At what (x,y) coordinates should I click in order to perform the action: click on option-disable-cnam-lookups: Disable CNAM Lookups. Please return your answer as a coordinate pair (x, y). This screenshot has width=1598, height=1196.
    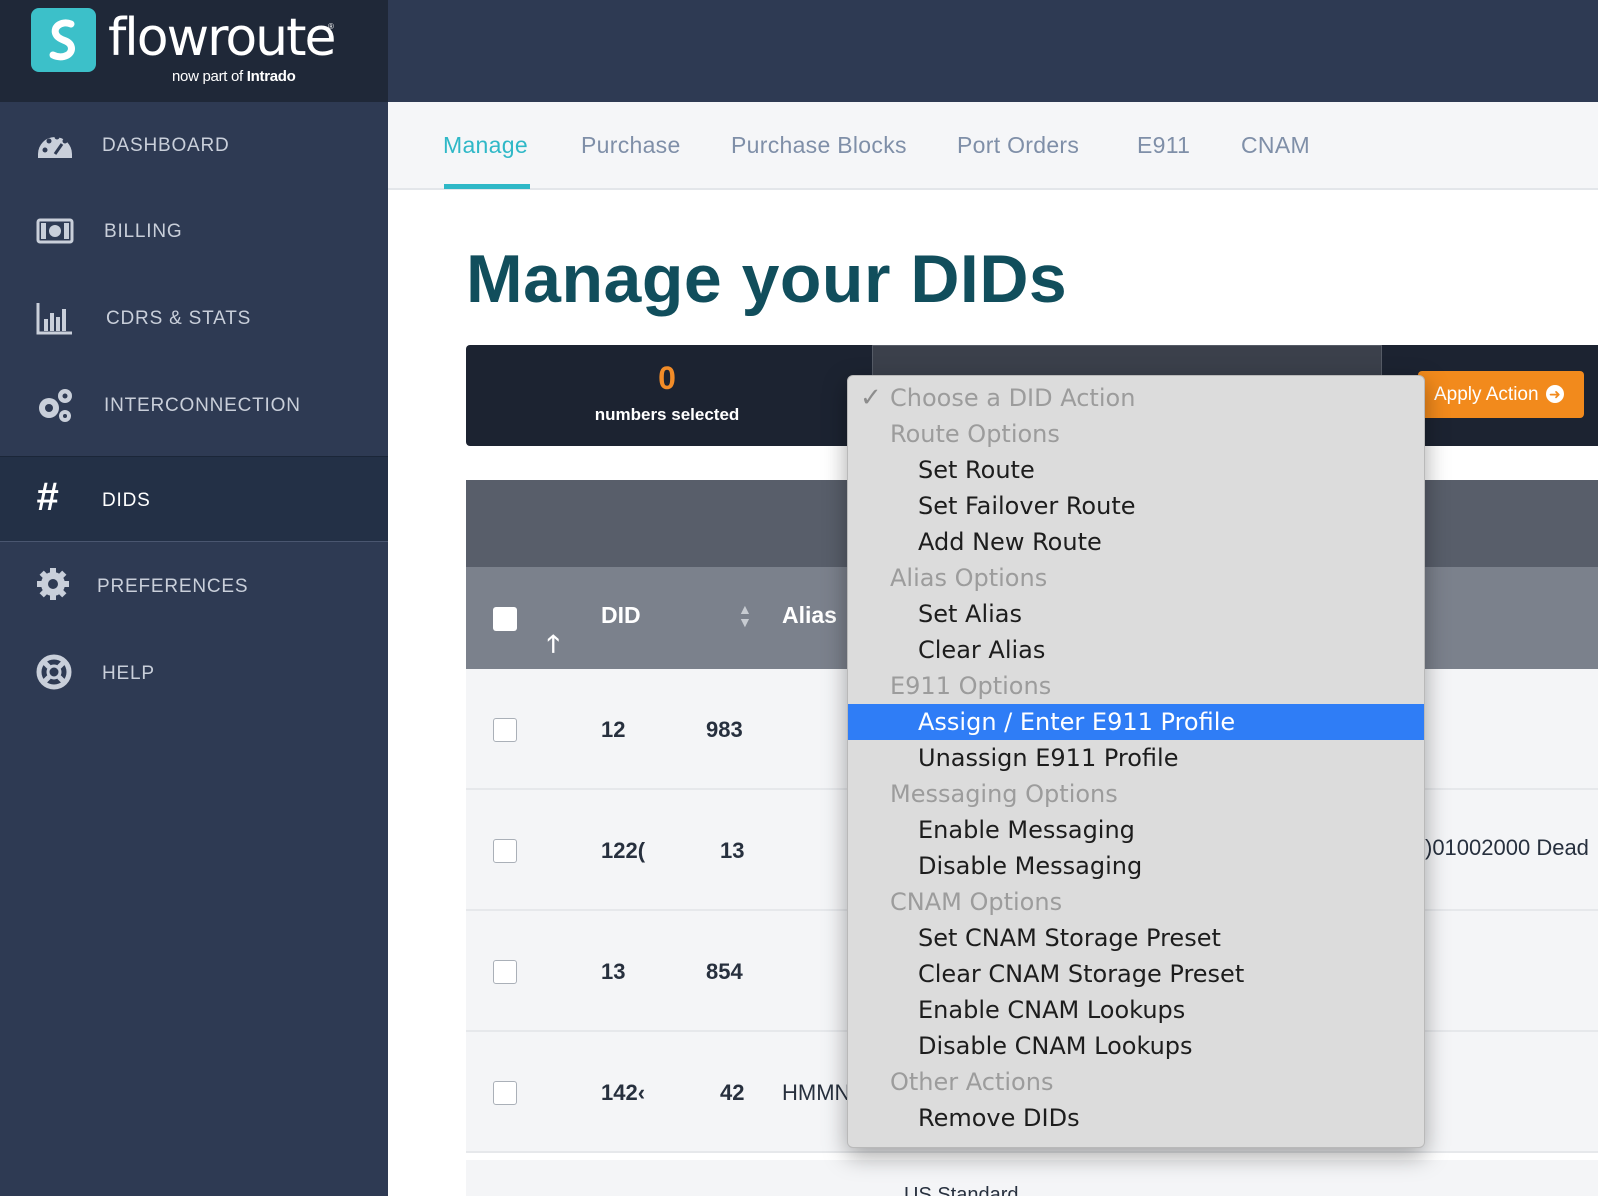
    Looking at the image, I should click on (1136, 1046).